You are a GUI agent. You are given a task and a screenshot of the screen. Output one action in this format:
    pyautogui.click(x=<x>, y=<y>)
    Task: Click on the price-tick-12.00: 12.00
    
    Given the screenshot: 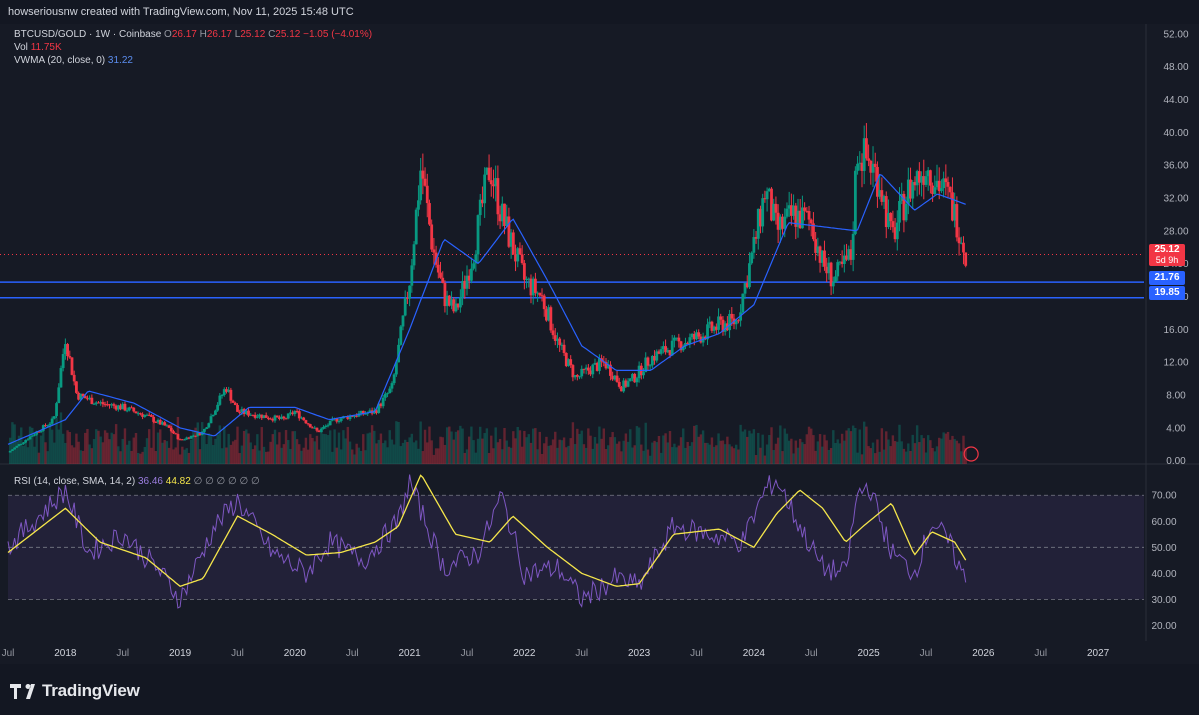 What is the action you would take?
    pyautogui.click(x=1175, y=363)
    